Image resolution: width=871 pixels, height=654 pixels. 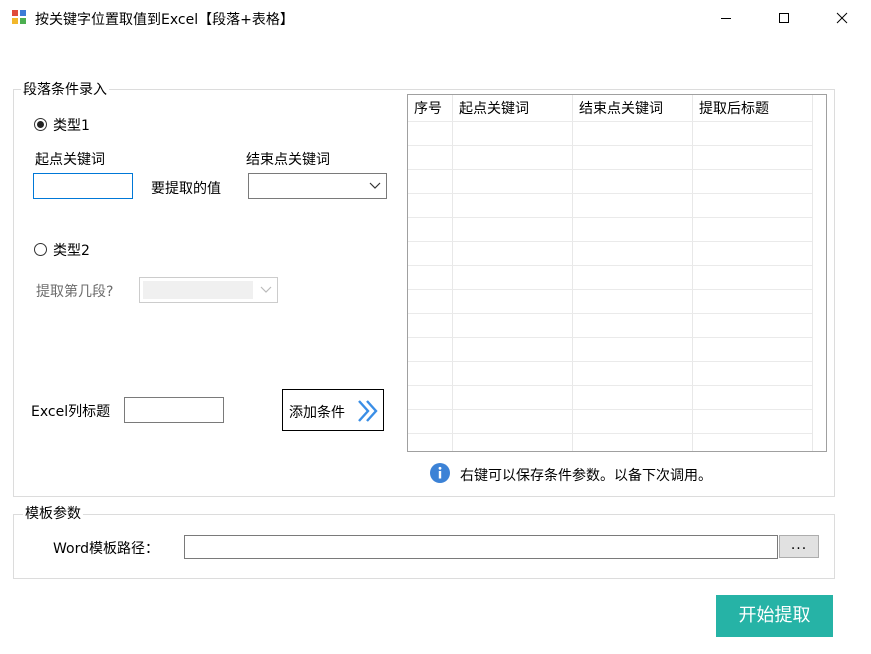 I want to click on add-condition-label: 添加条件, so click(x=317, y=413).